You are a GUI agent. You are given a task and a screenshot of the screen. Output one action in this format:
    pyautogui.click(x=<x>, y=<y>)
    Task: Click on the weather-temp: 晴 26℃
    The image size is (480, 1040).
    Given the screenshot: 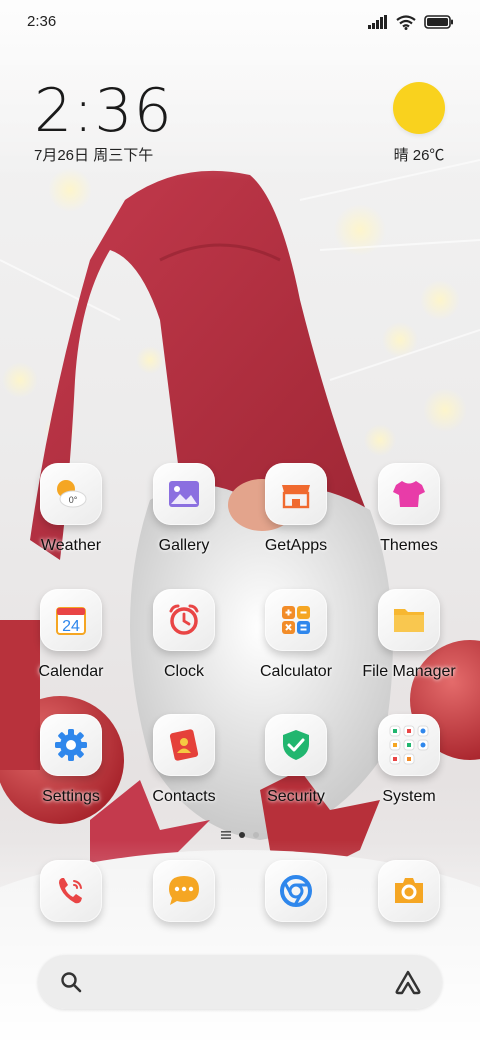 What is the action you would take?
    pyautogui.click(x=419, y=155)
    